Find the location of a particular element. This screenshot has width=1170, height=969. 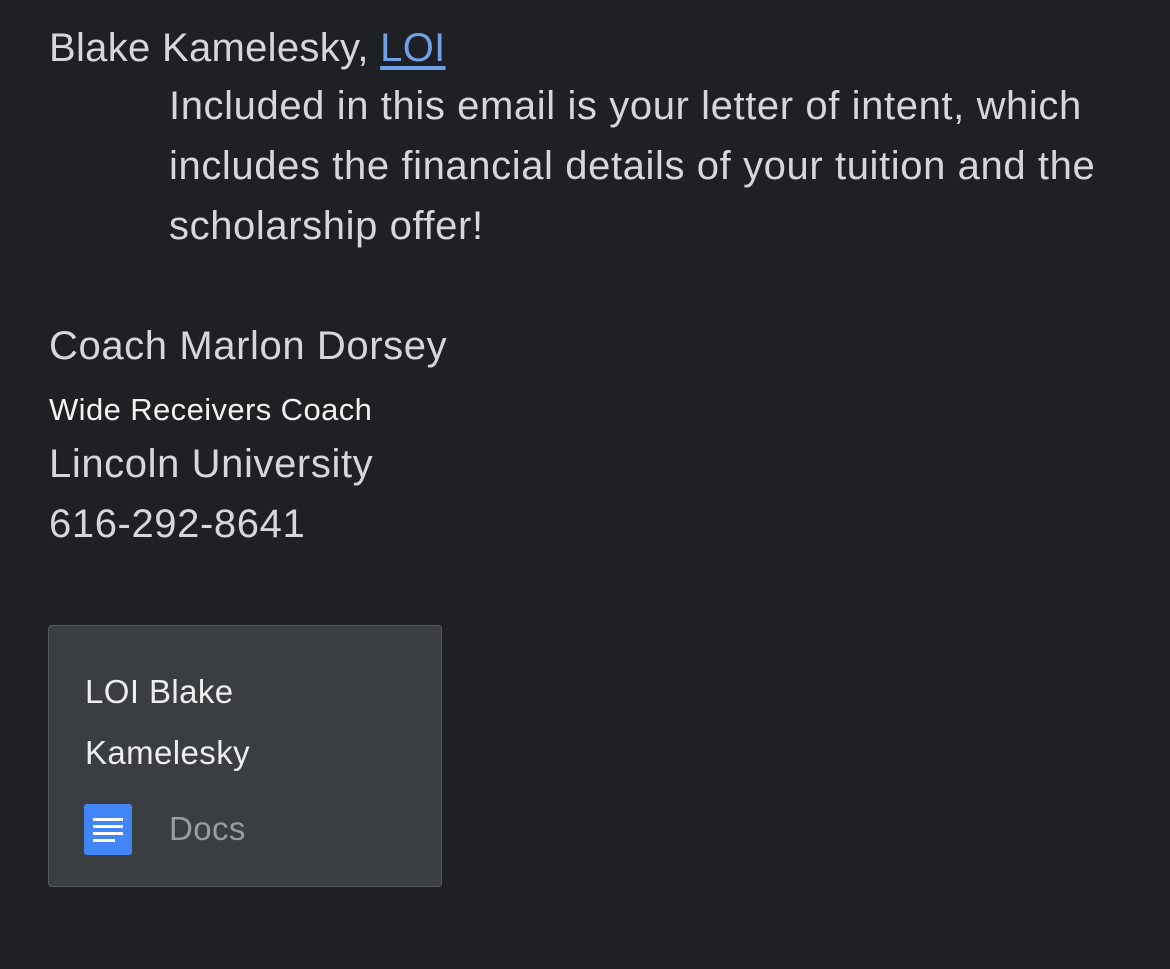

greeting-line: Blake Kamelesky, LOI is located at coordinates (247, 48).